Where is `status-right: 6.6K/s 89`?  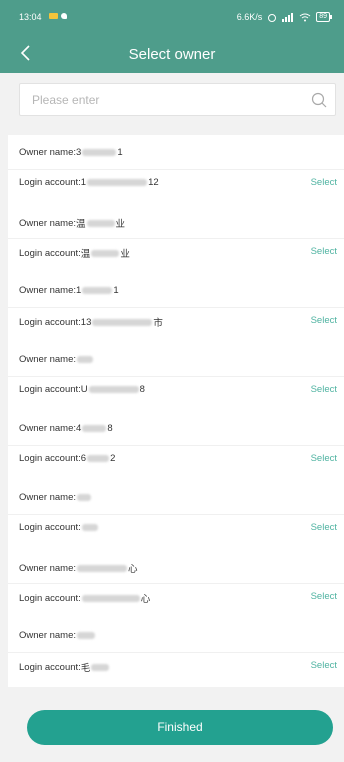 status-right: 6.6K/s 89 is located at coordinates (284, 17).